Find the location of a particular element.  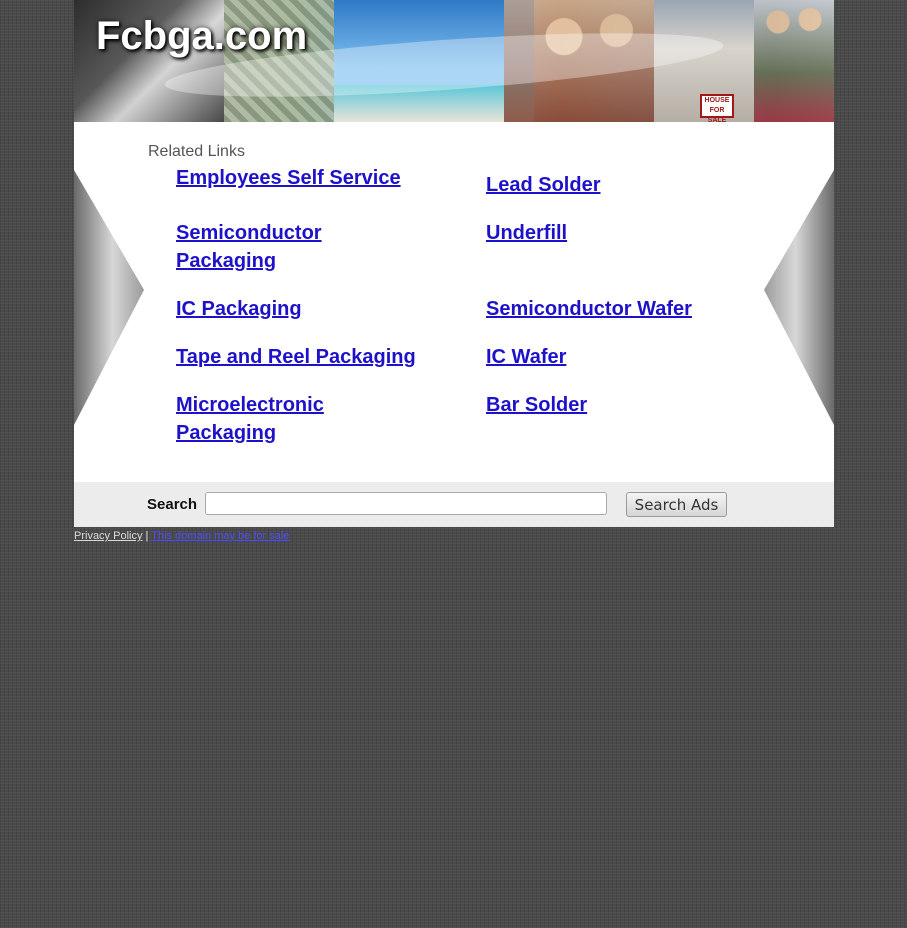

search-bar: Search Search Ads is located at coordinates (454, 504).